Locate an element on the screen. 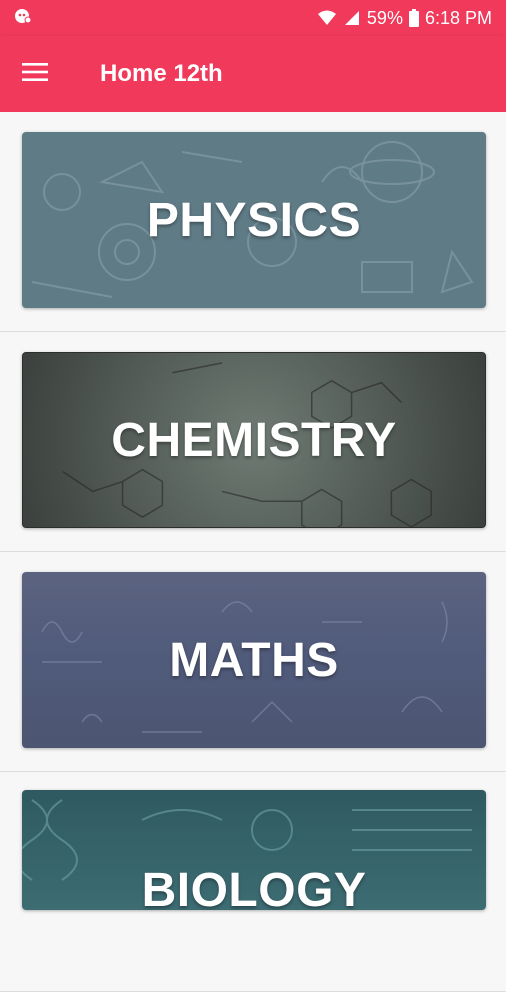 The width and height of the screenshot is (506, 992). chemistry-label: CHEMISTRY is located at coordinates (254, 440).